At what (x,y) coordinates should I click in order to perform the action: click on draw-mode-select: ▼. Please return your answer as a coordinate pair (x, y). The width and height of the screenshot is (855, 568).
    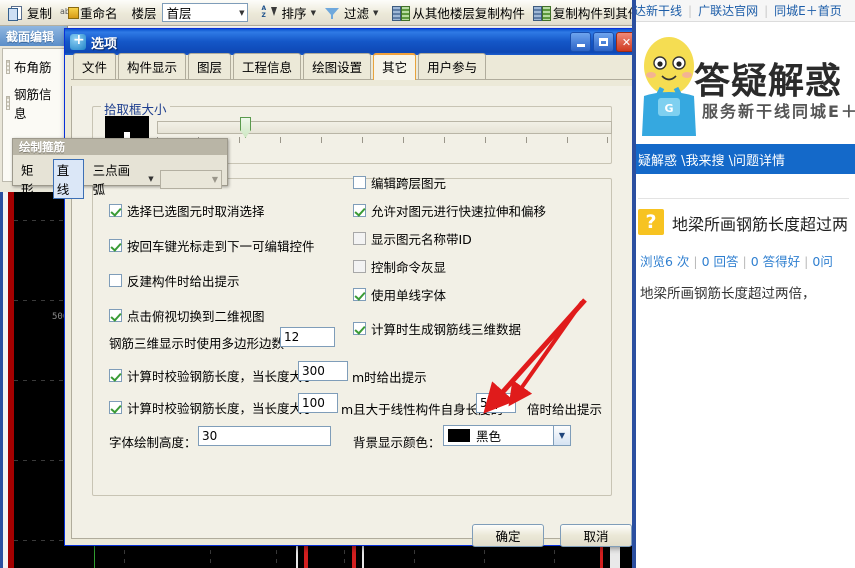
    Looking at the image, I should click on (190, 179).